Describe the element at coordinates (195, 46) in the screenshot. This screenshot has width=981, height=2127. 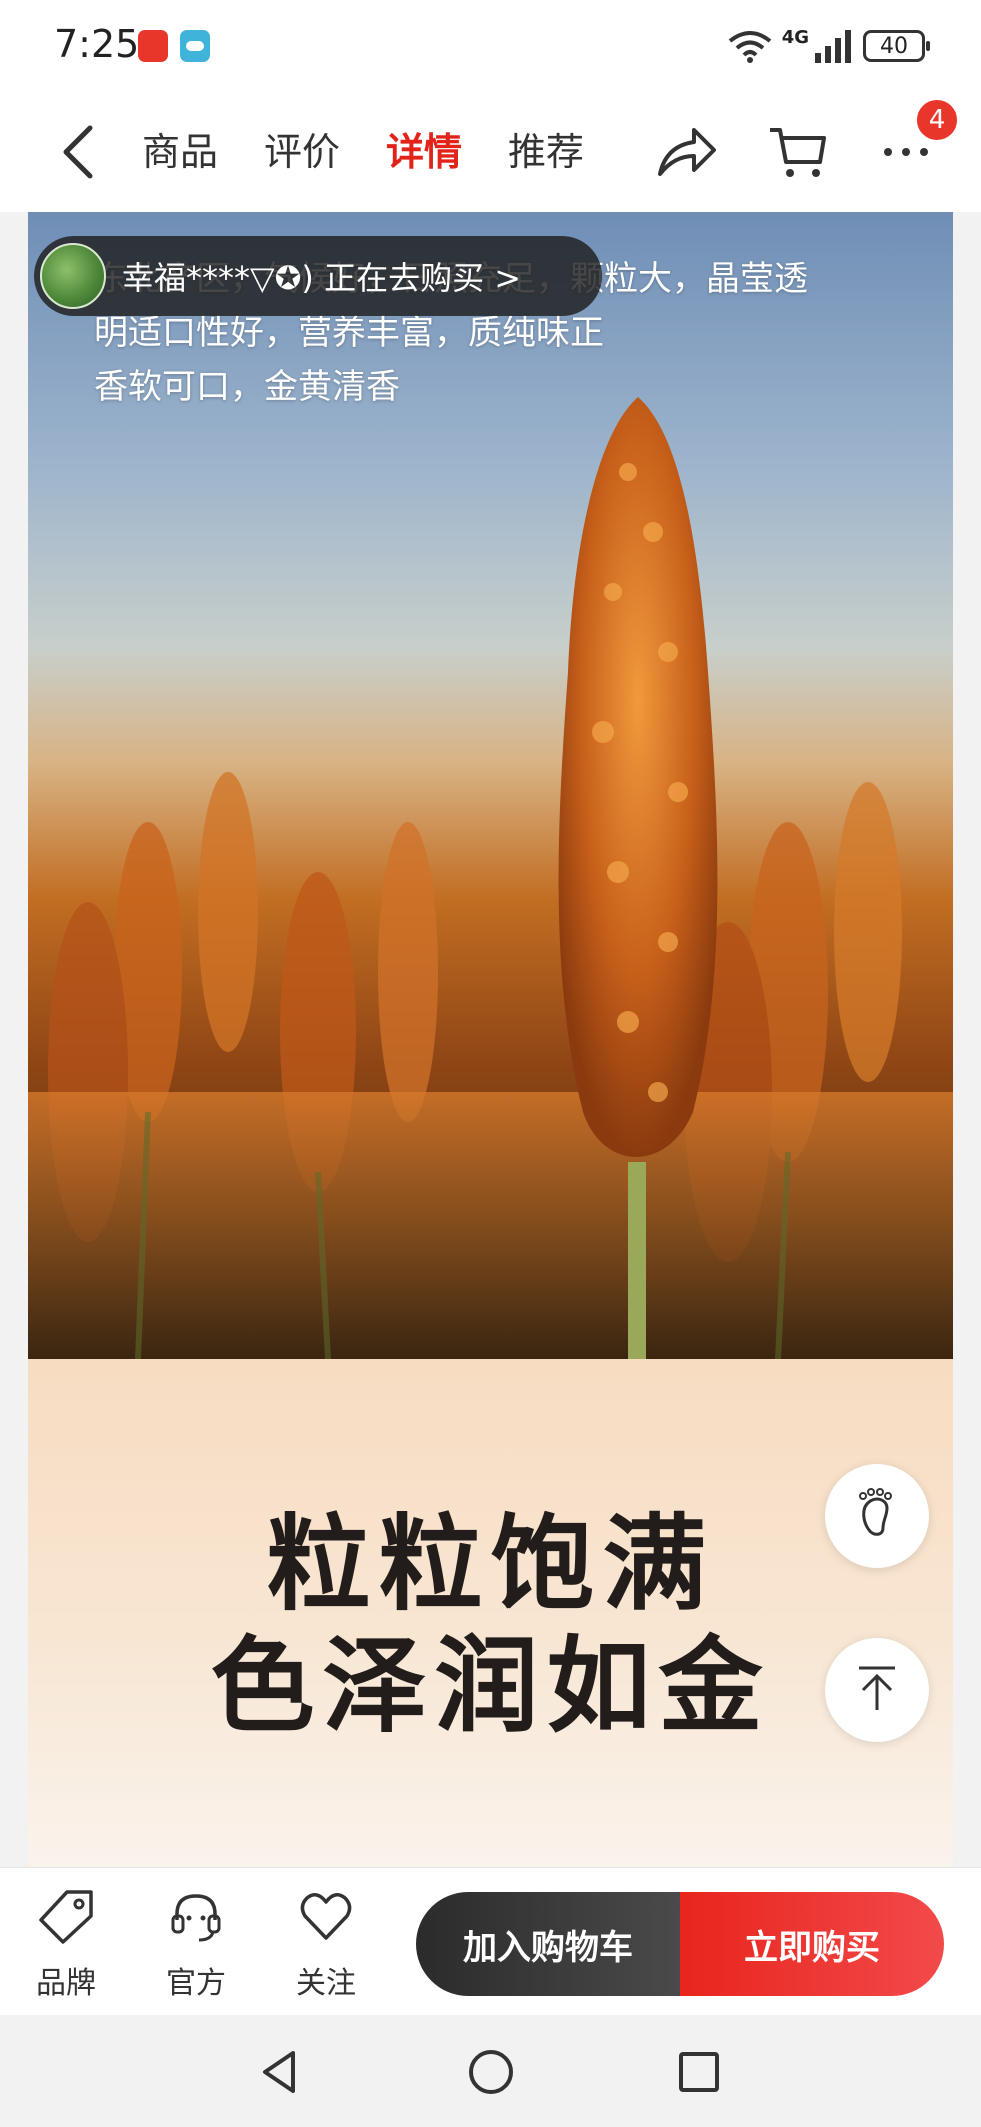
I see `weather-app-icon` at that location.